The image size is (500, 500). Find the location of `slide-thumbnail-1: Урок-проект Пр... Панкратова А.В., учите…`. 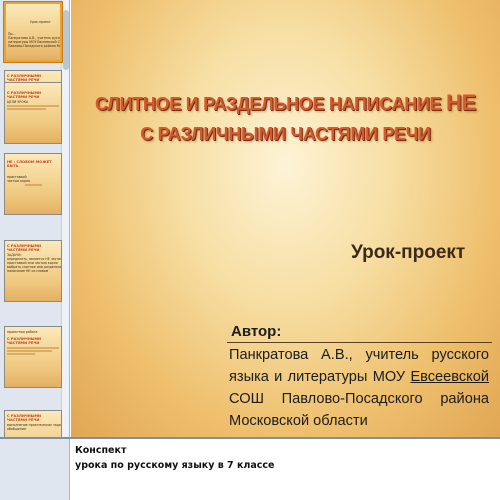

slide-thumbnail-1: Урок-проект Пр... Панкратова А.В., учите… is located at coordinates (33, 32).